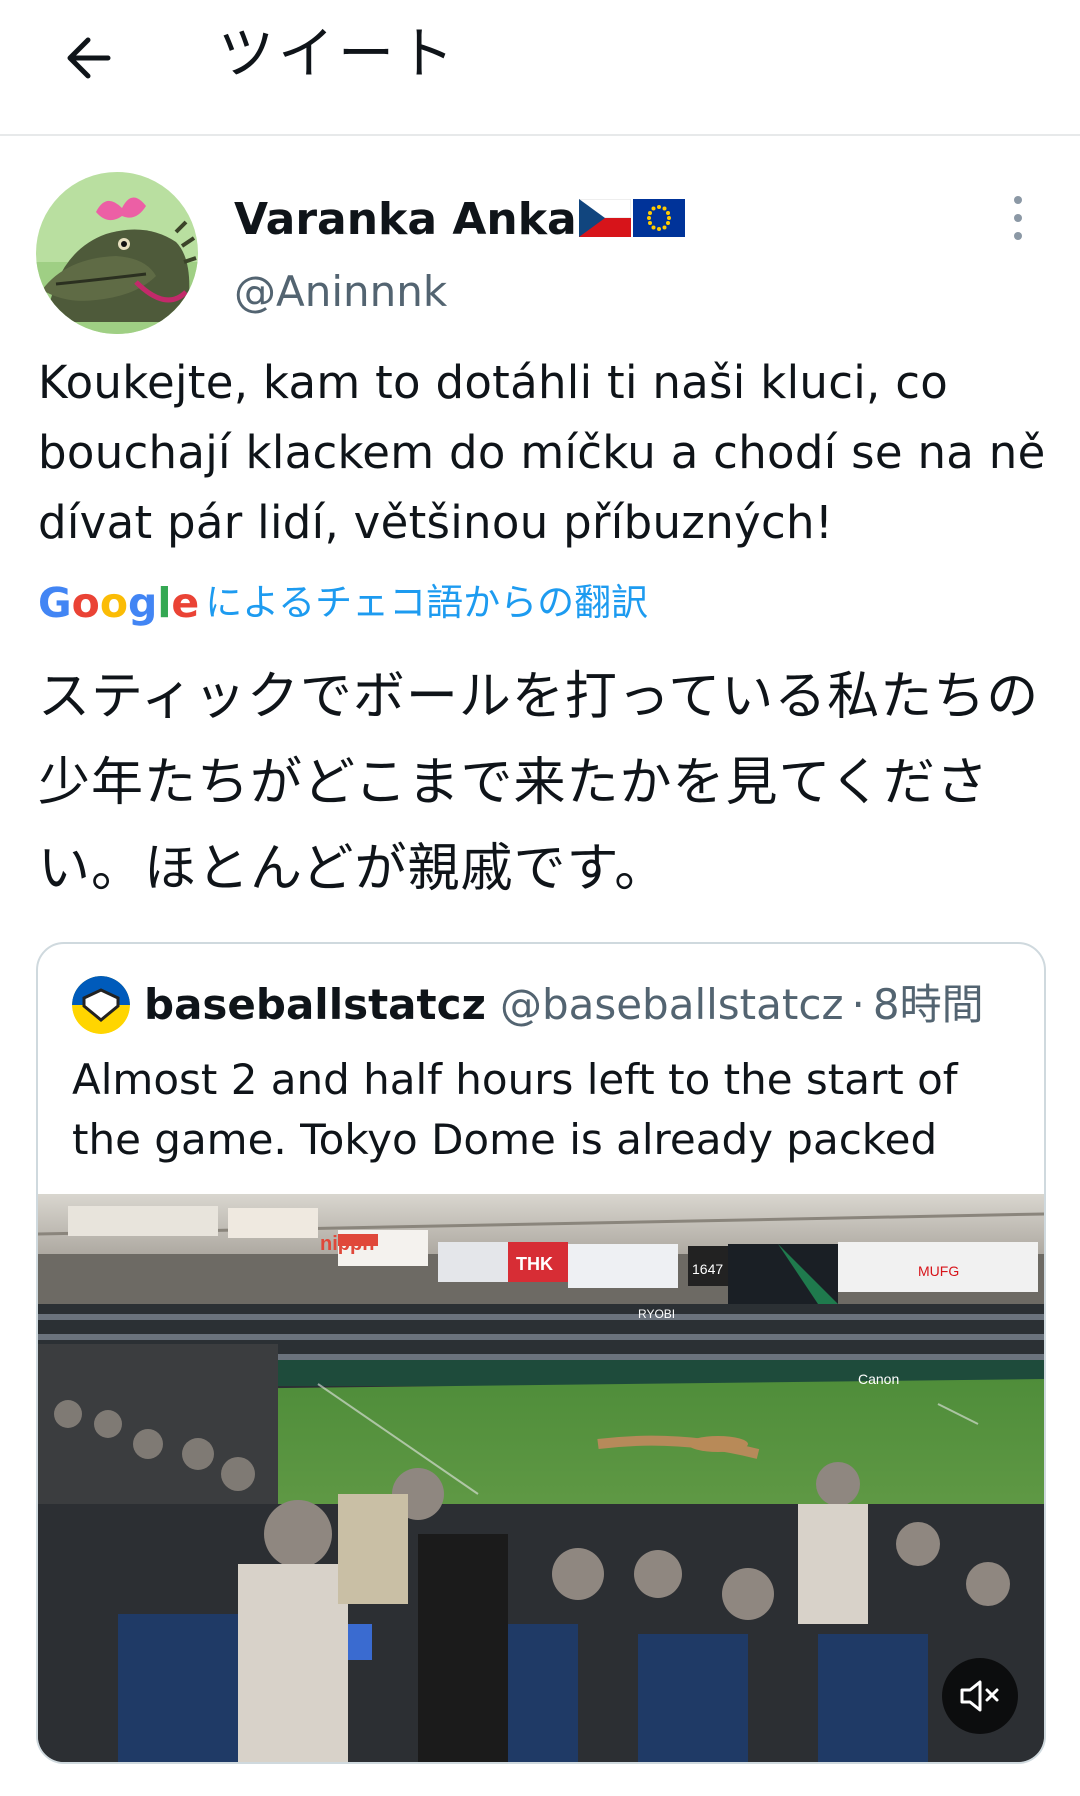 This screenshot has width=1080, height=1796. I want to click on translation-label: によるチェコ語からの翻訳, so click(426, 603).